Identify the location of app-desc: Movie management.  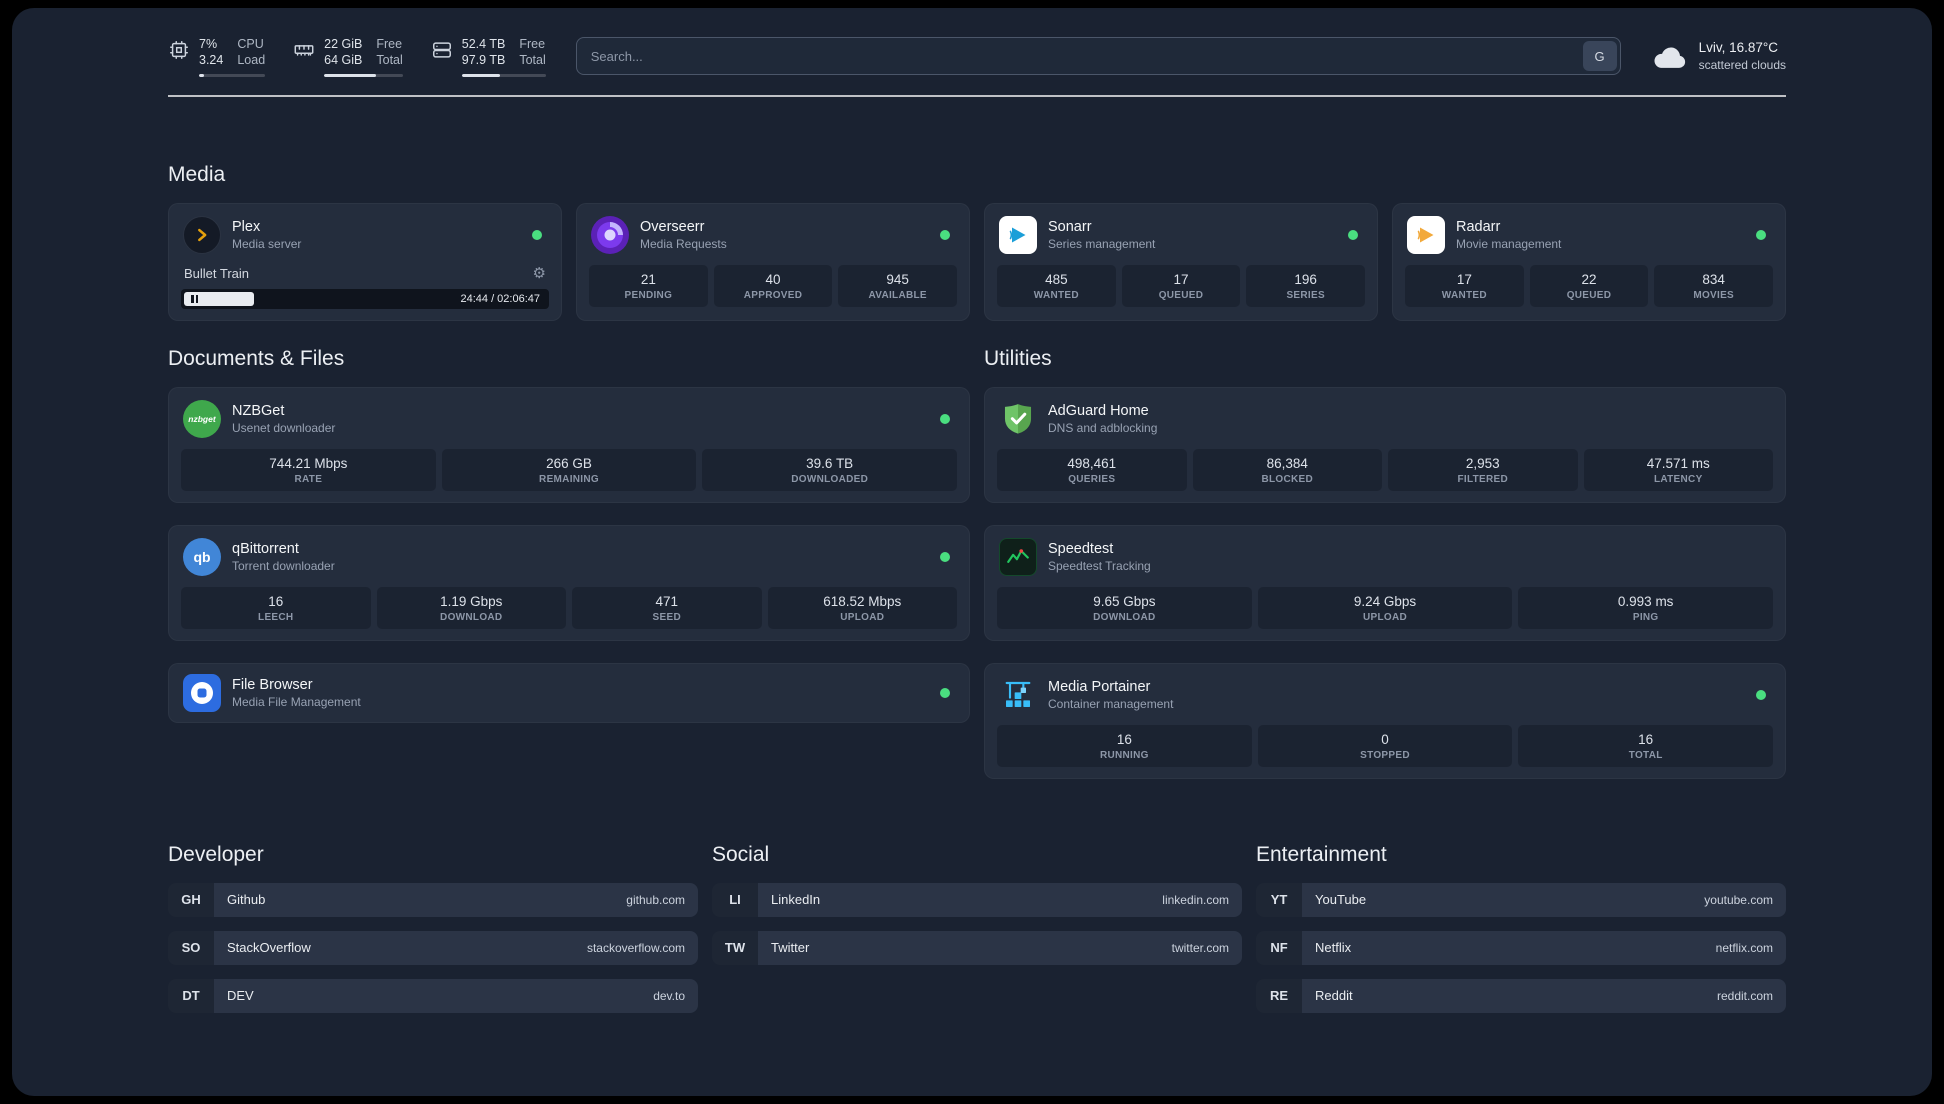
(1509, 243).